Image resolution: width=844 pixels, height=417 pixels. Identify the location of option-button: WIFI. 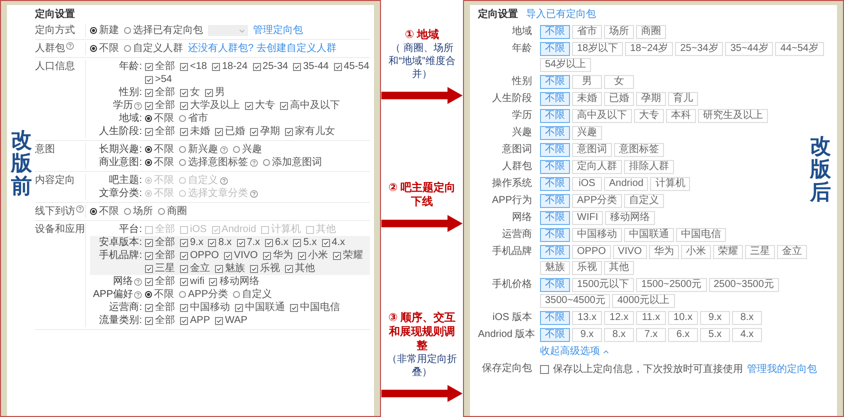
(588, 218).